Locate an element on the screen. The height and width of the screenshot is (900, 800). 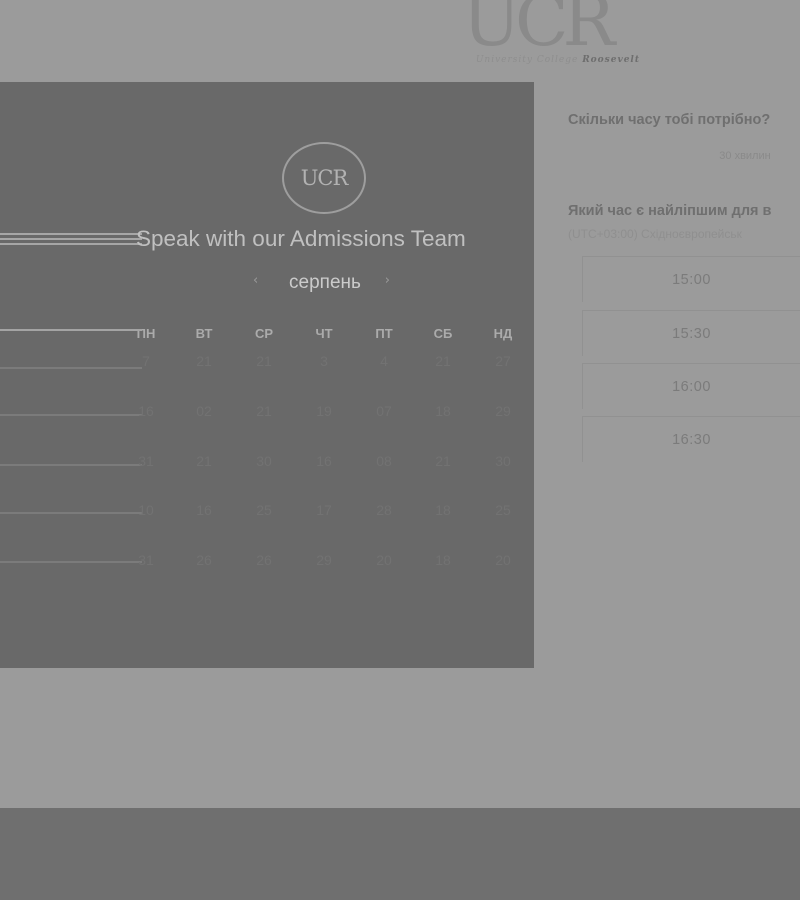
month-navigator: ‹ серпень › is located at coordinates (325, 284).